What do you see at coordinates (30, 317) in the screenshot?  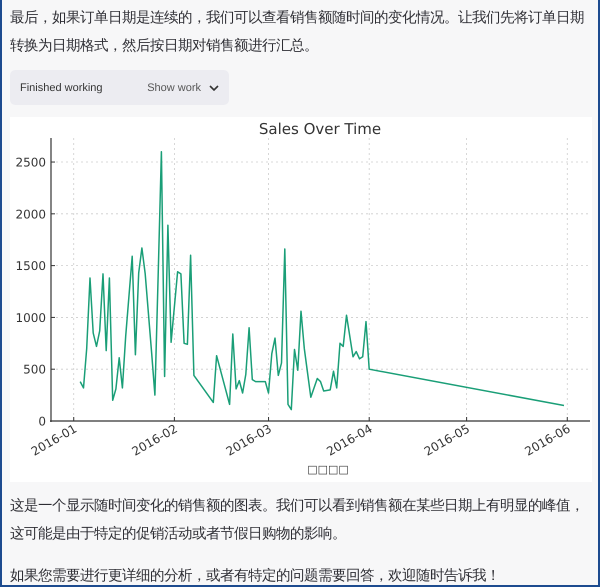 I see `y-tick-label: 1000` at bounding box center [30, 317].